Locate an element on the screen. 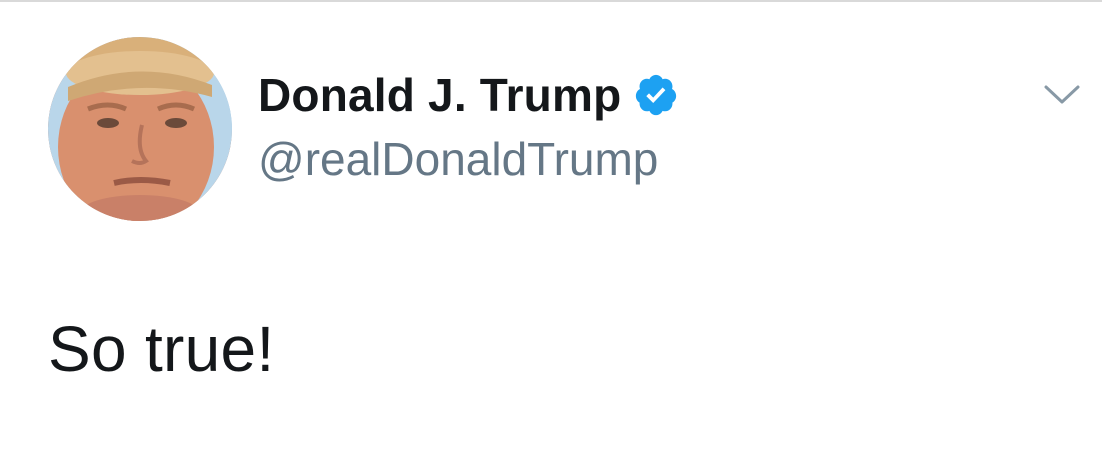  avatar-image is located at coordinates (140, 129).